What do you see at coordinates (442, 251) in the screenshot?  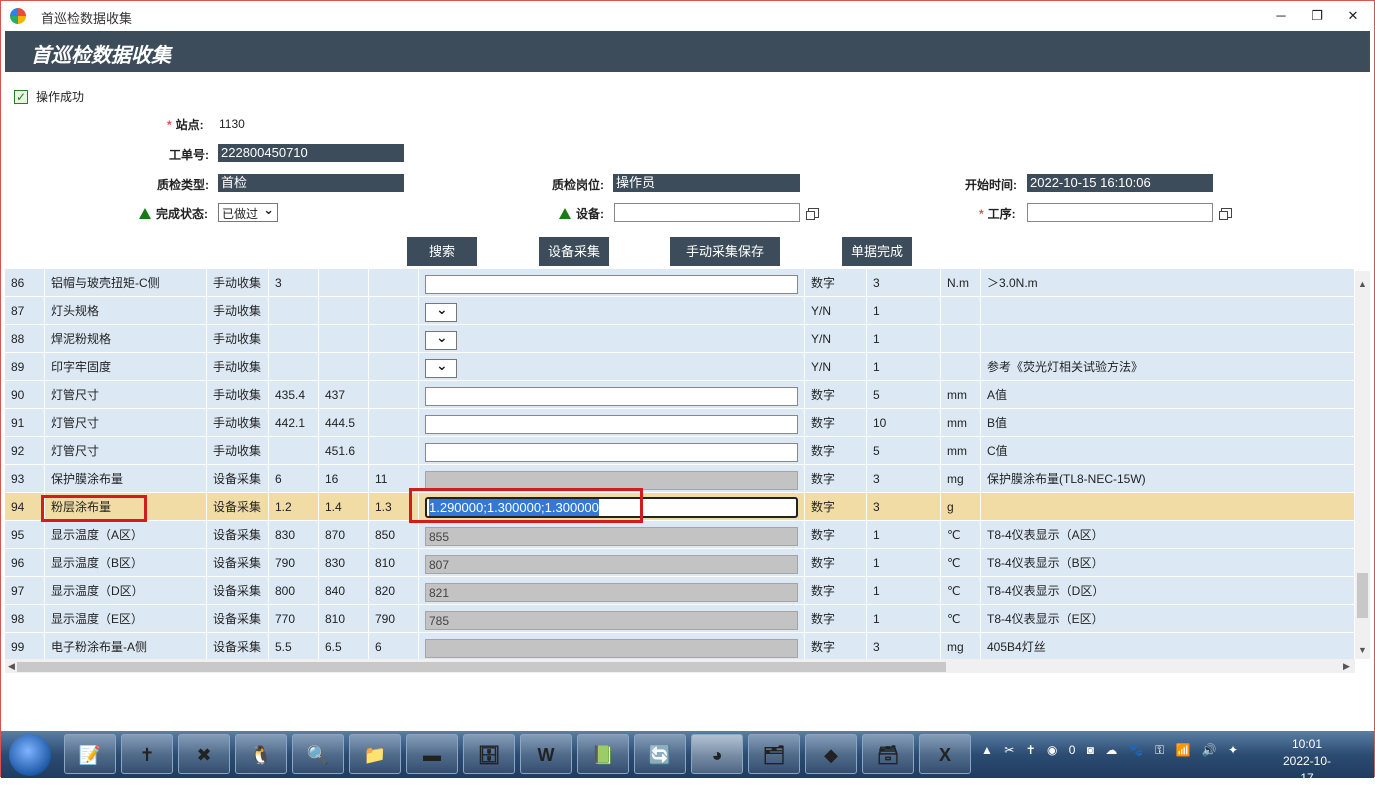 I see `search-button: 搜索` at bounding box center [442, 251].